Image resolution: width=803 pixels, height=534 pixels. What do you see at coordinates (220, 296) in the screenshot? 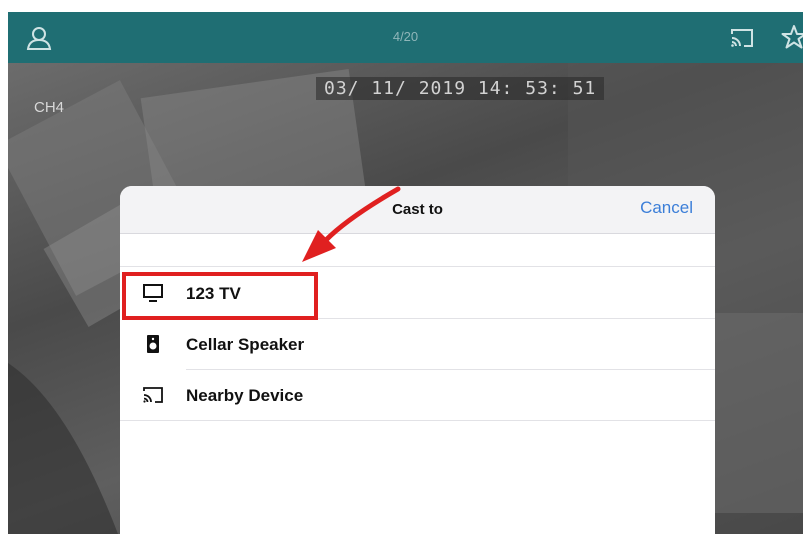
I see `highlight-annotation` at bounding box center [220, 296].